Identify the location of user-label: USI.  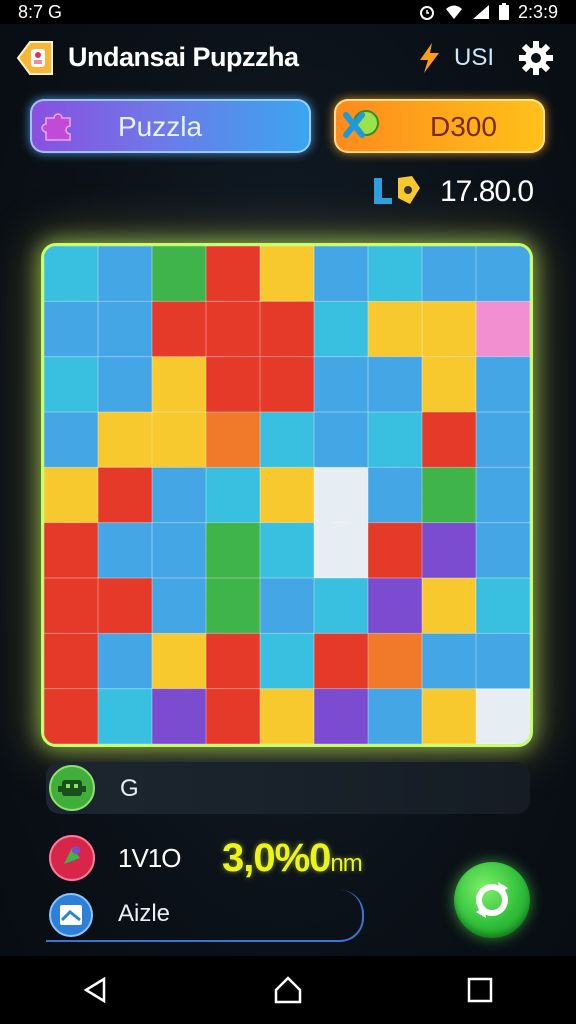
(474, 58).